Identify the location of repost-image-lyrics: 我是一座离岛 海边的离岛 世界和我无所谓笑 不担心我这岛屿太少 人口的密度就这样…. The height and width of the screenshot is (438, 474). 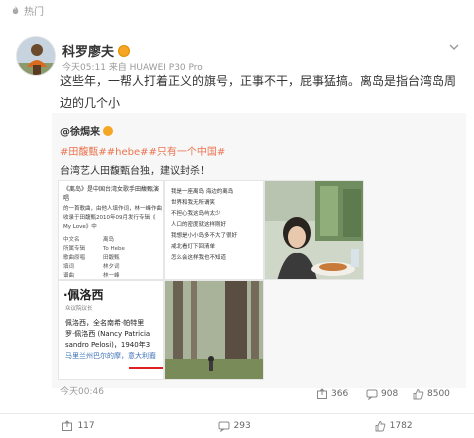
(214, 230).